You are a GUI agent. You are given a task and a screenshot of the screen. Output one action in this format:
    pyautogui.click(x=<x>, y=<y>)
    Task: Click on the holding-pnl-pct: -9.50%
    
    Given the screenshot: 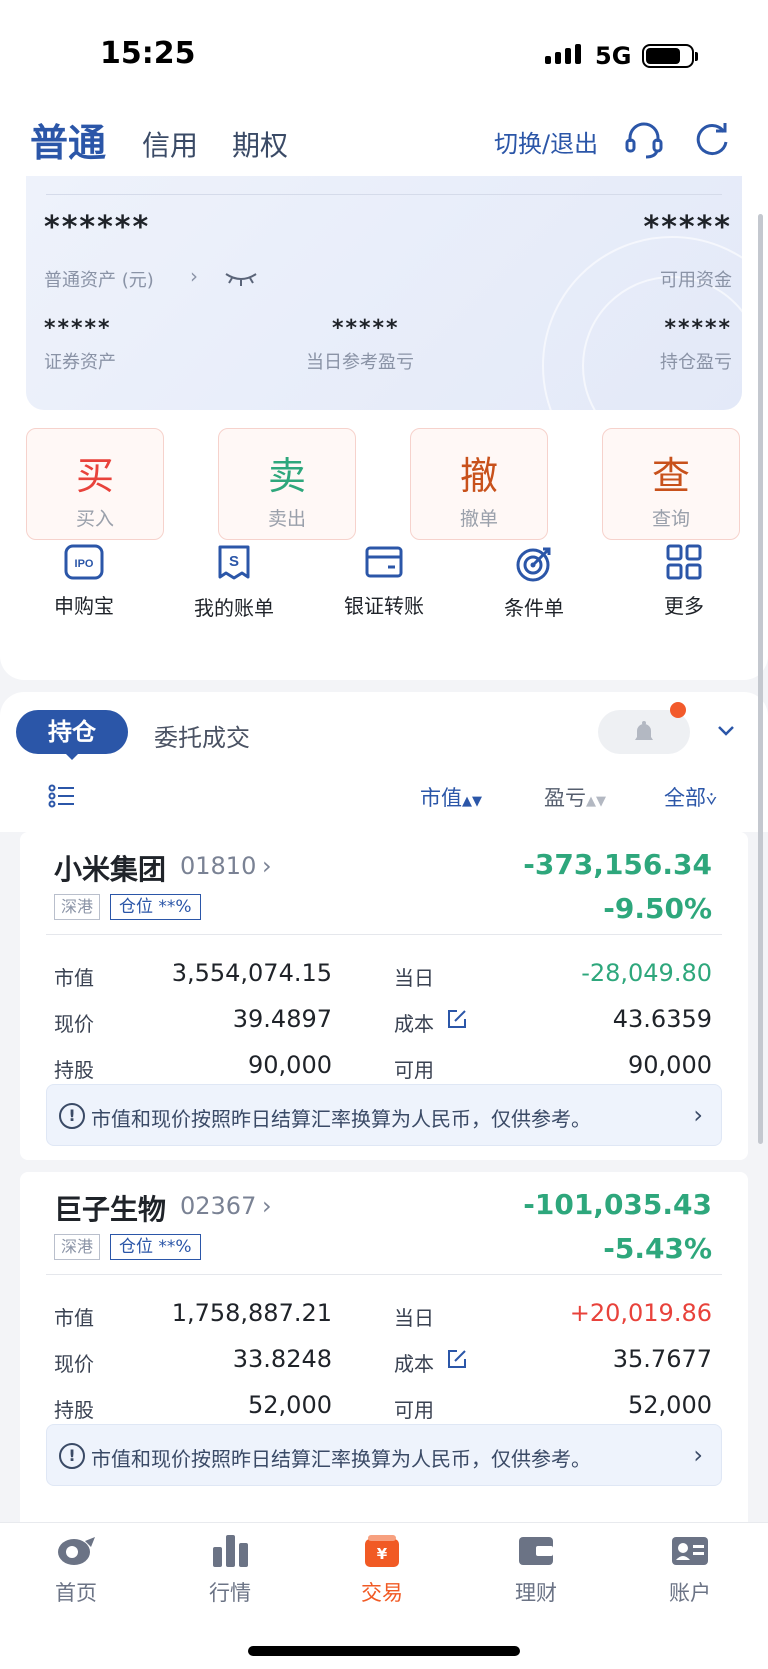 What is the action you would take?
    pyautogui.click(x=657, y=908)
    